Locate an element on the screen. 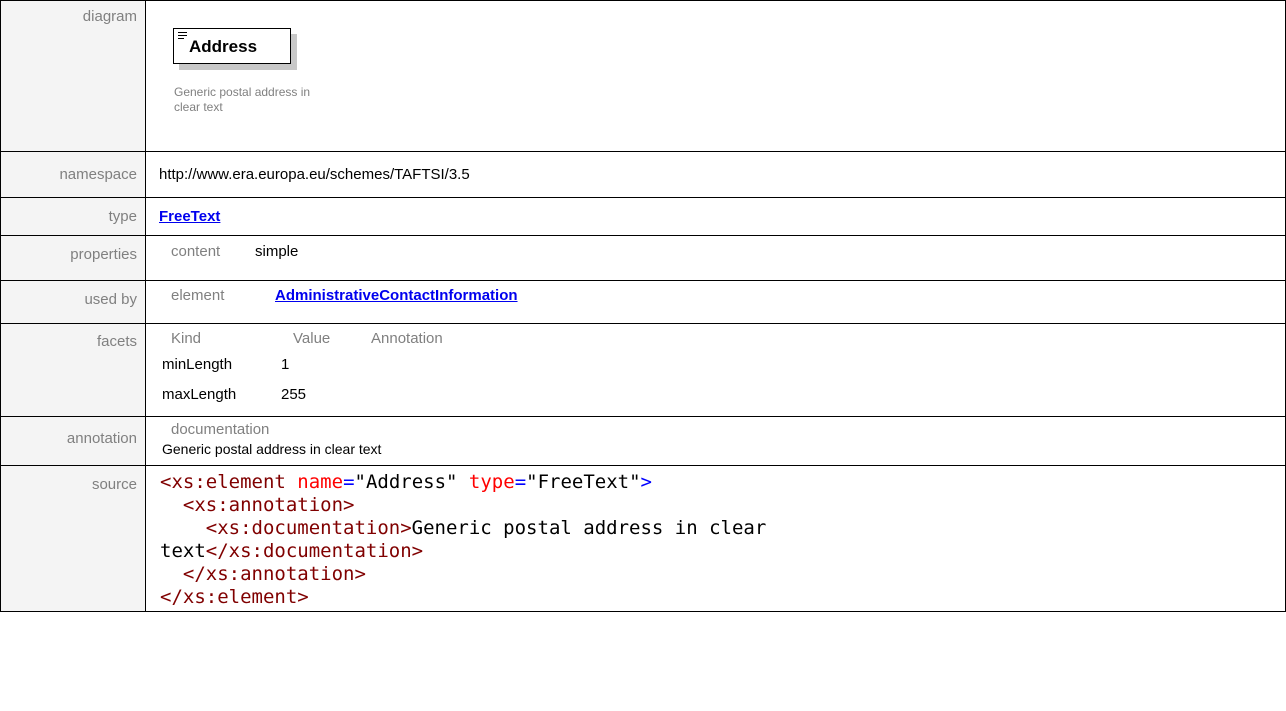 The width and height of the screenshot is (1286, 711). facet-value: 1 is located at coordinates (285, 364).